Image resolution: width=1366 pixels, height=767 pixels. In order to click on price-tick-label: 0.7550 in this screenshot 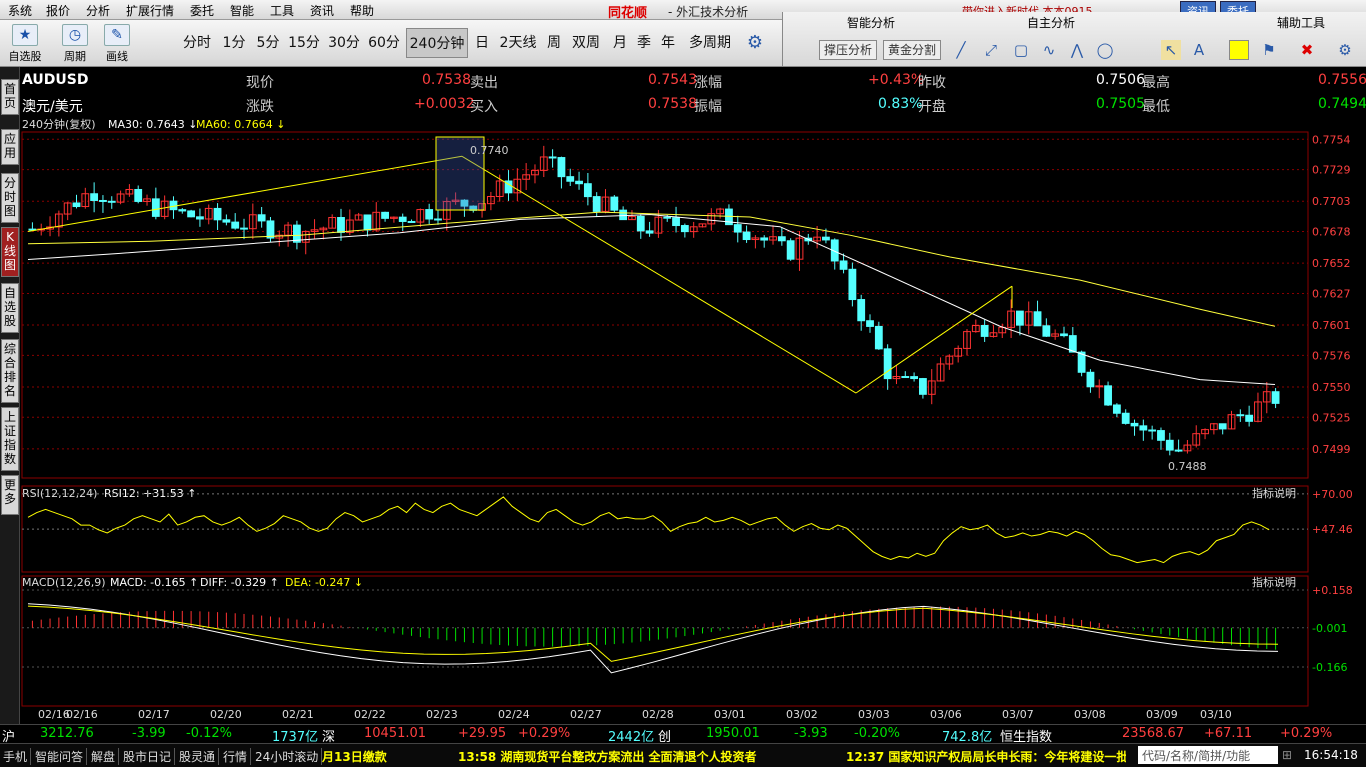, I will do `click(1331, 387)`.